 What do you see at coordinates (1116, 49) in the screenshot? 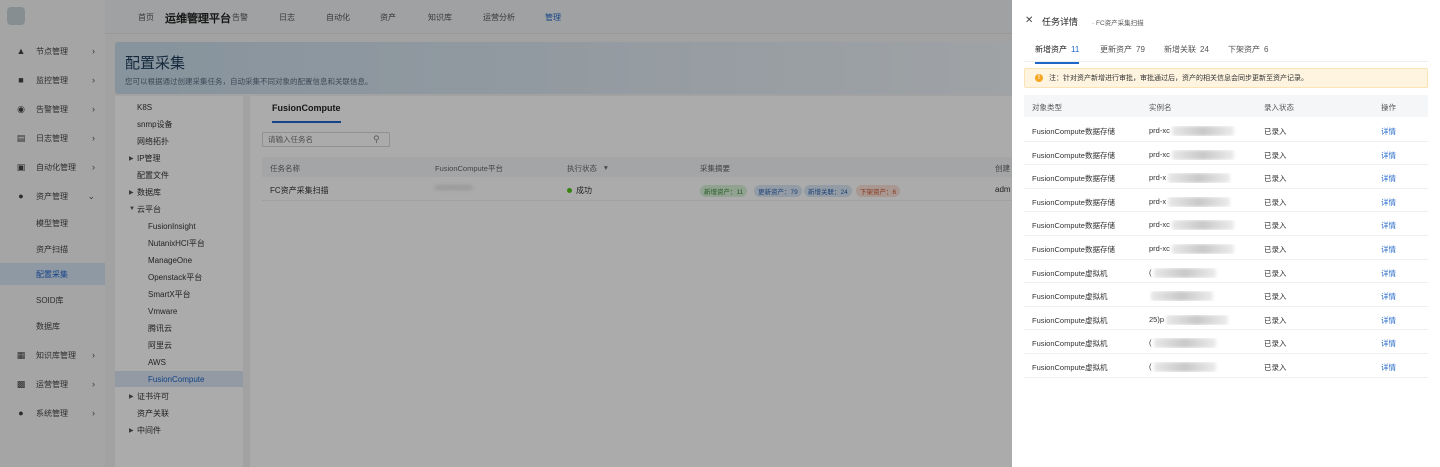
I see `tab-label: 更新资产` at bounding box center [1116, 49].